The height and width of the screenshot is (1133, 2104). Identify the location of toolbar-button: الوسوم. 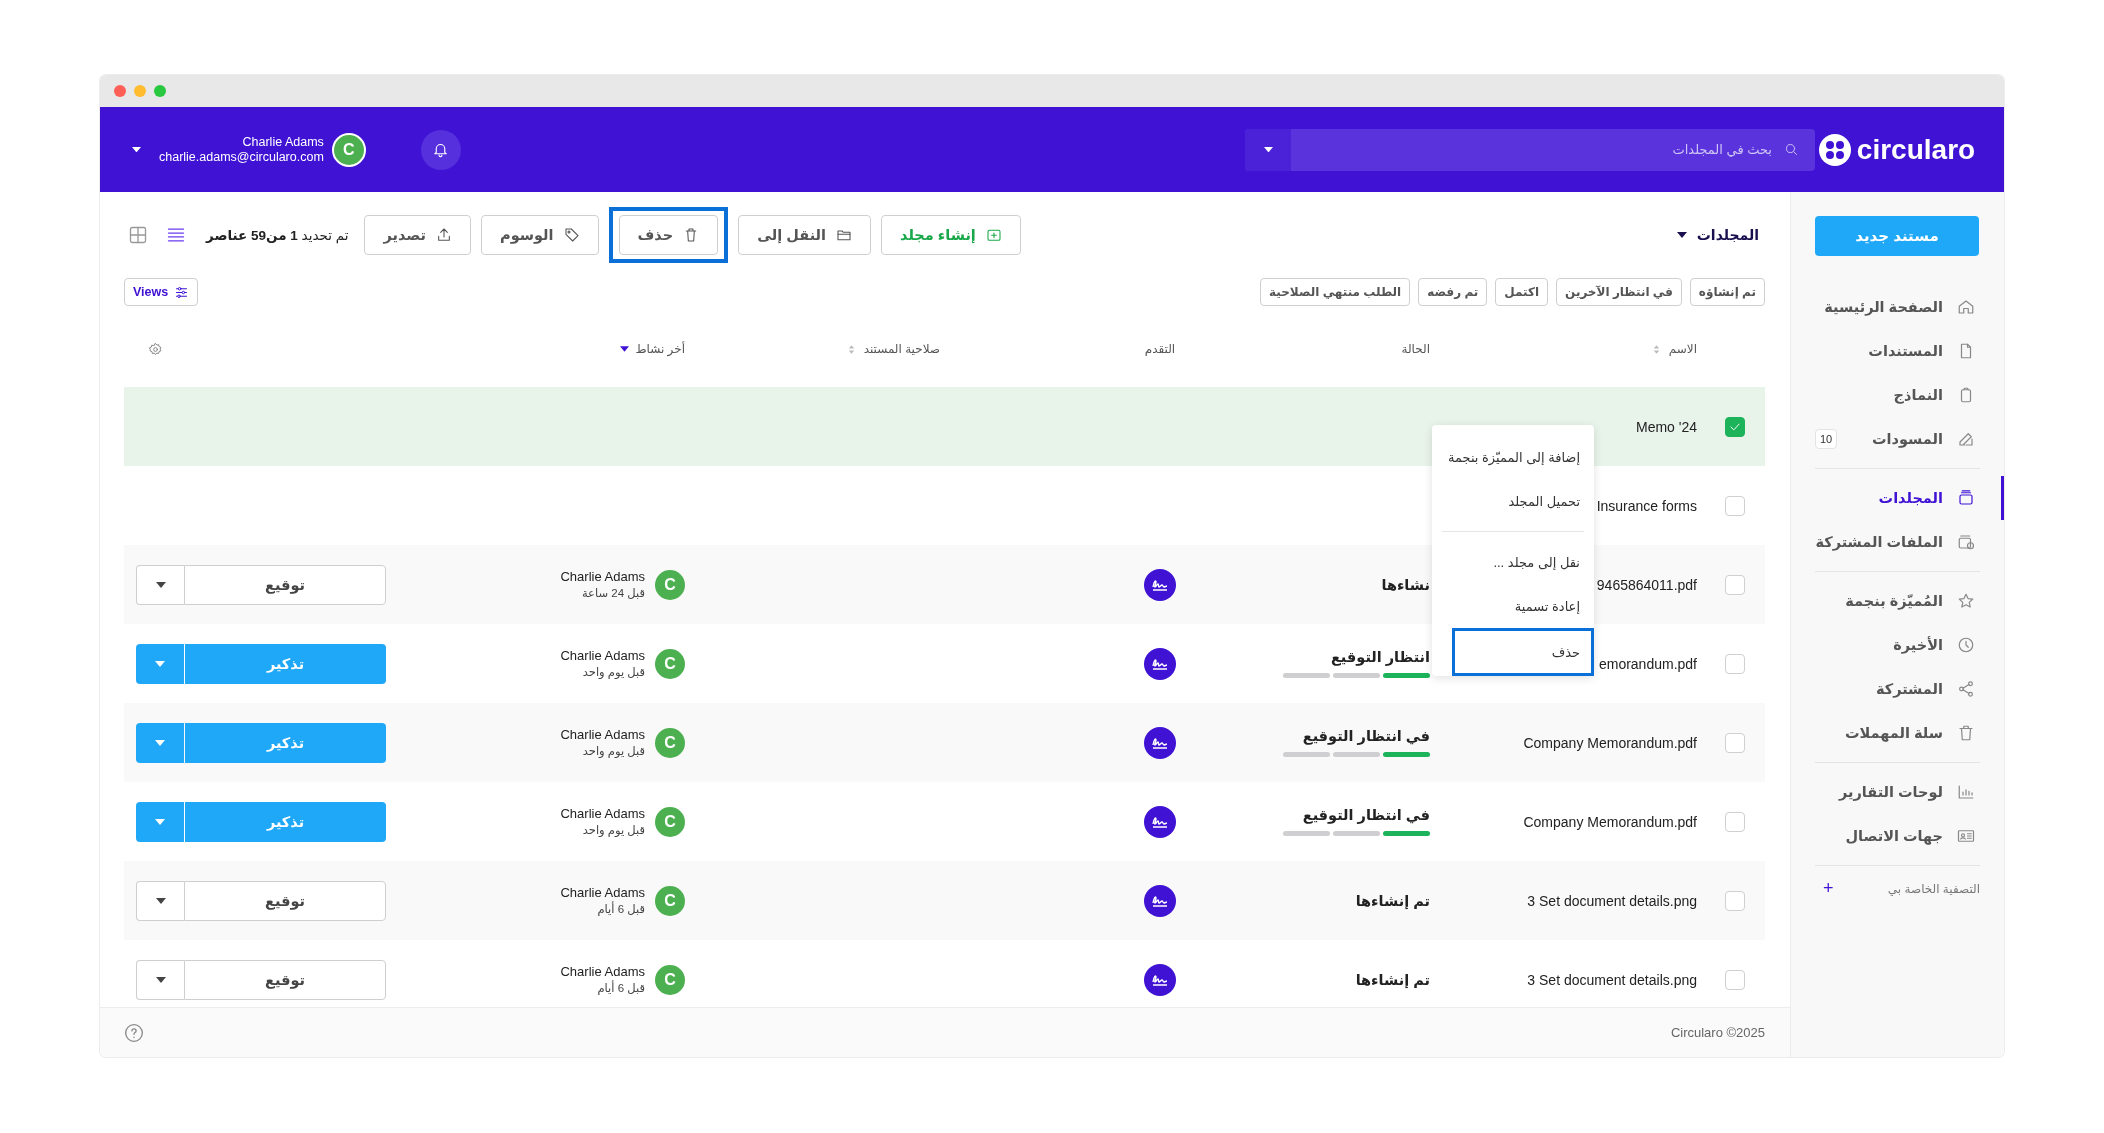
(540, 235).